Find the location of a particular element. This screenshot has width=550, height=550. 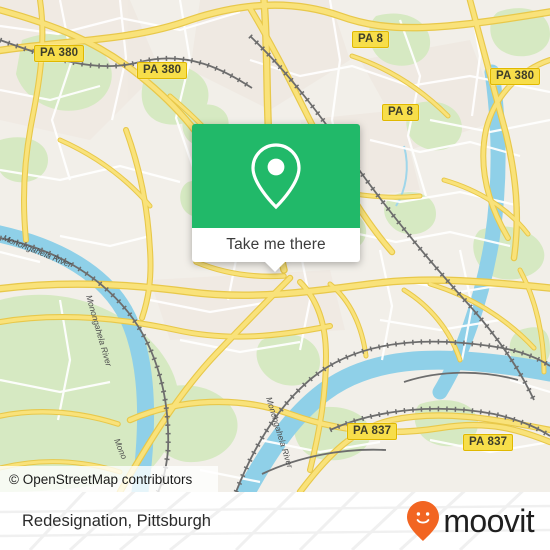

moovit-wordmark: moovit is located at coordinates (488, 521).